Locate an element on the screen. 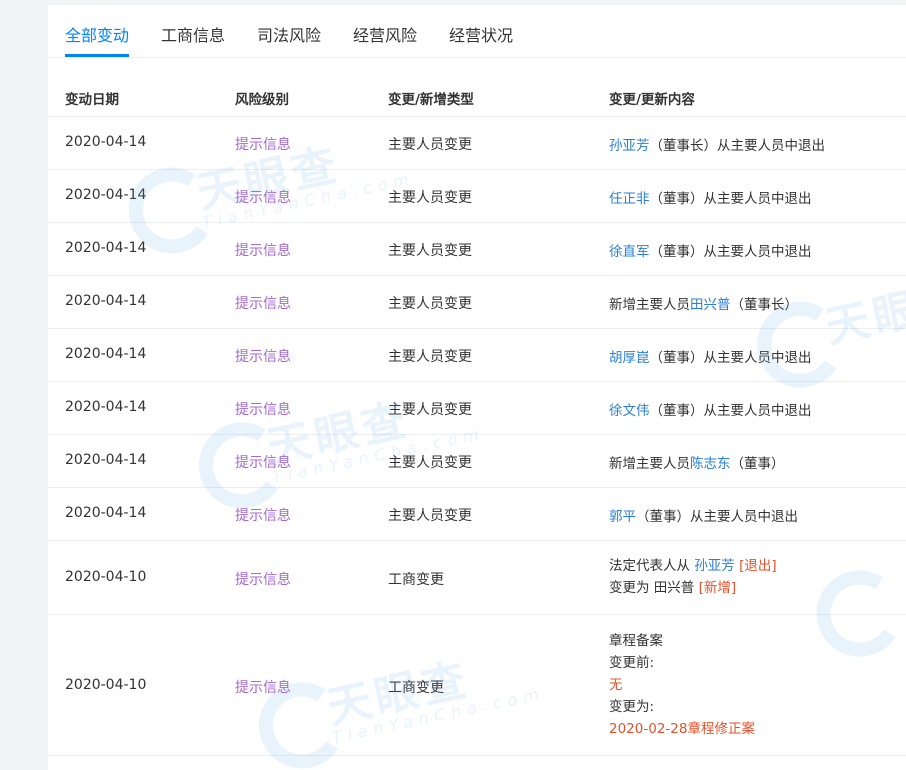 Image resolution: width=906 pixels, height=770 pixels. table-row: 2020-04-14 提示信息 主要人员变更 徐文伟（董事）从主要人员中退出 is located at coordinates (477, 408).